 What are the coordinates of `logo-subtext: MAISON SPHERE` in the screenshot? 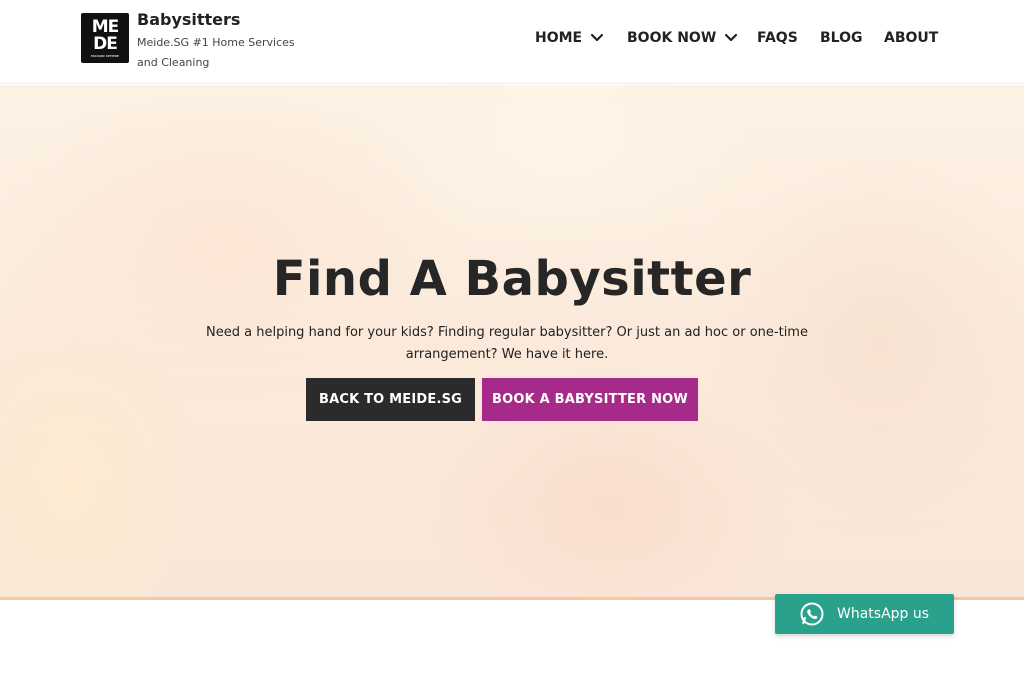 It's located at (105, 55).